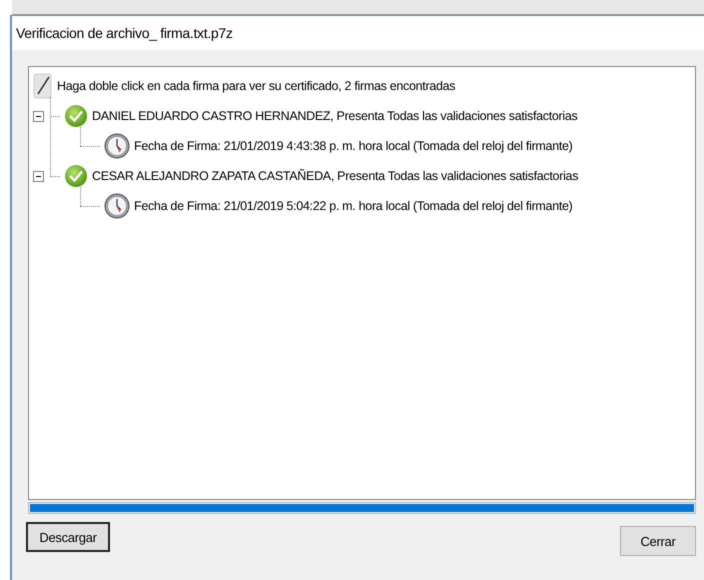  I want to click on window-title: Verificacion de archivo_ firma.txt.p7z, so click(124, 33).